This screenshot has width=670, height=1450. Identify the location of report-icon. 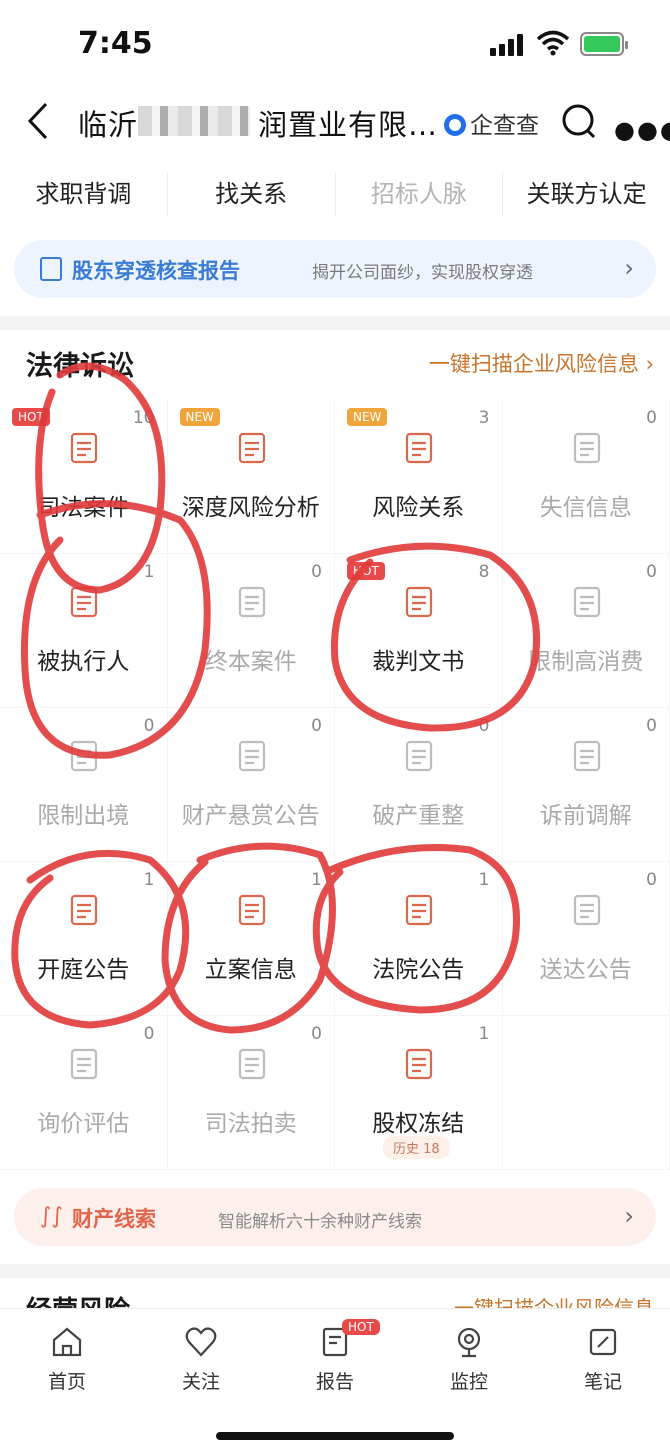
(51, 269).